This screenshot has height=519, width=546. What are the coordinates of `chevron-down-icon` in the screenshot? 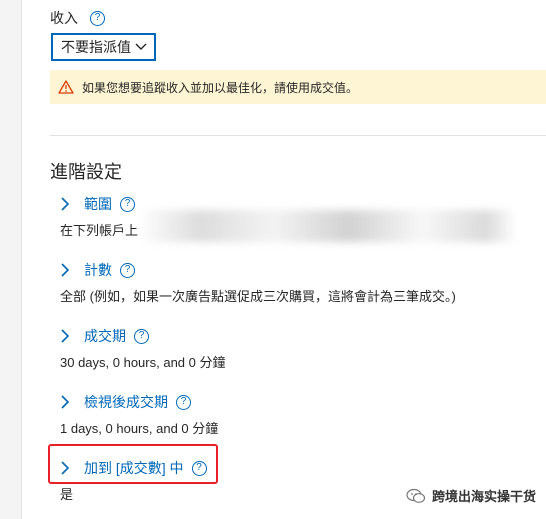 It's located at (141, 46).